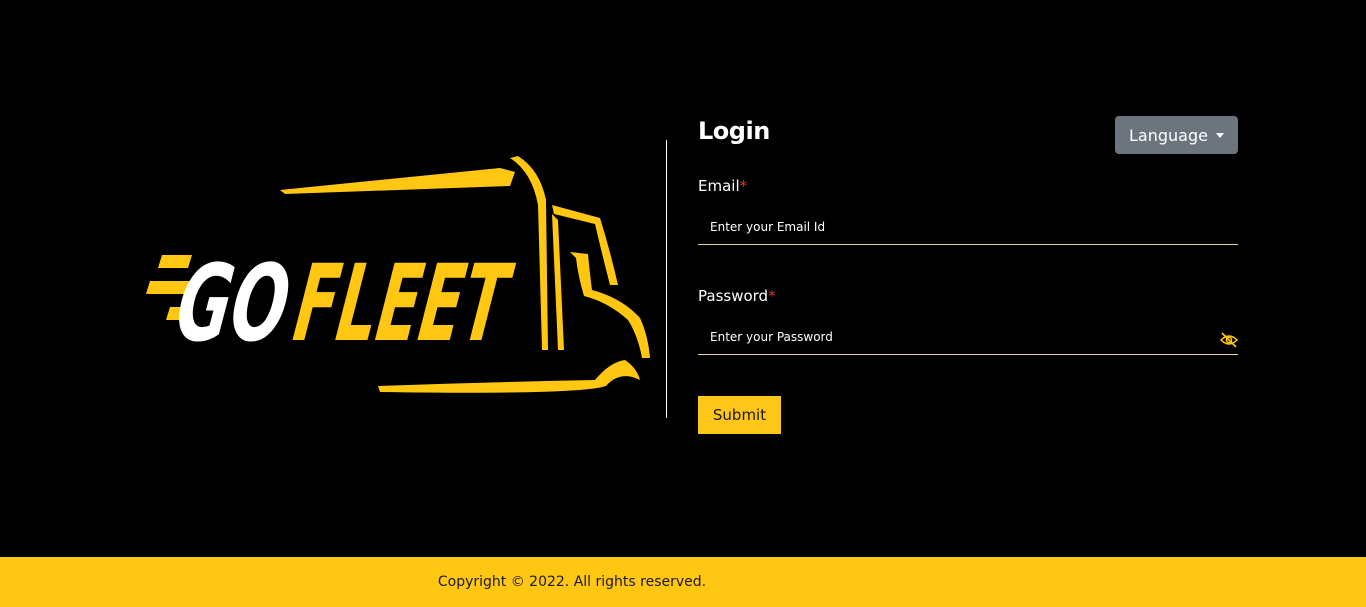  I want to click on email-label: Email*, so click(722, 186).